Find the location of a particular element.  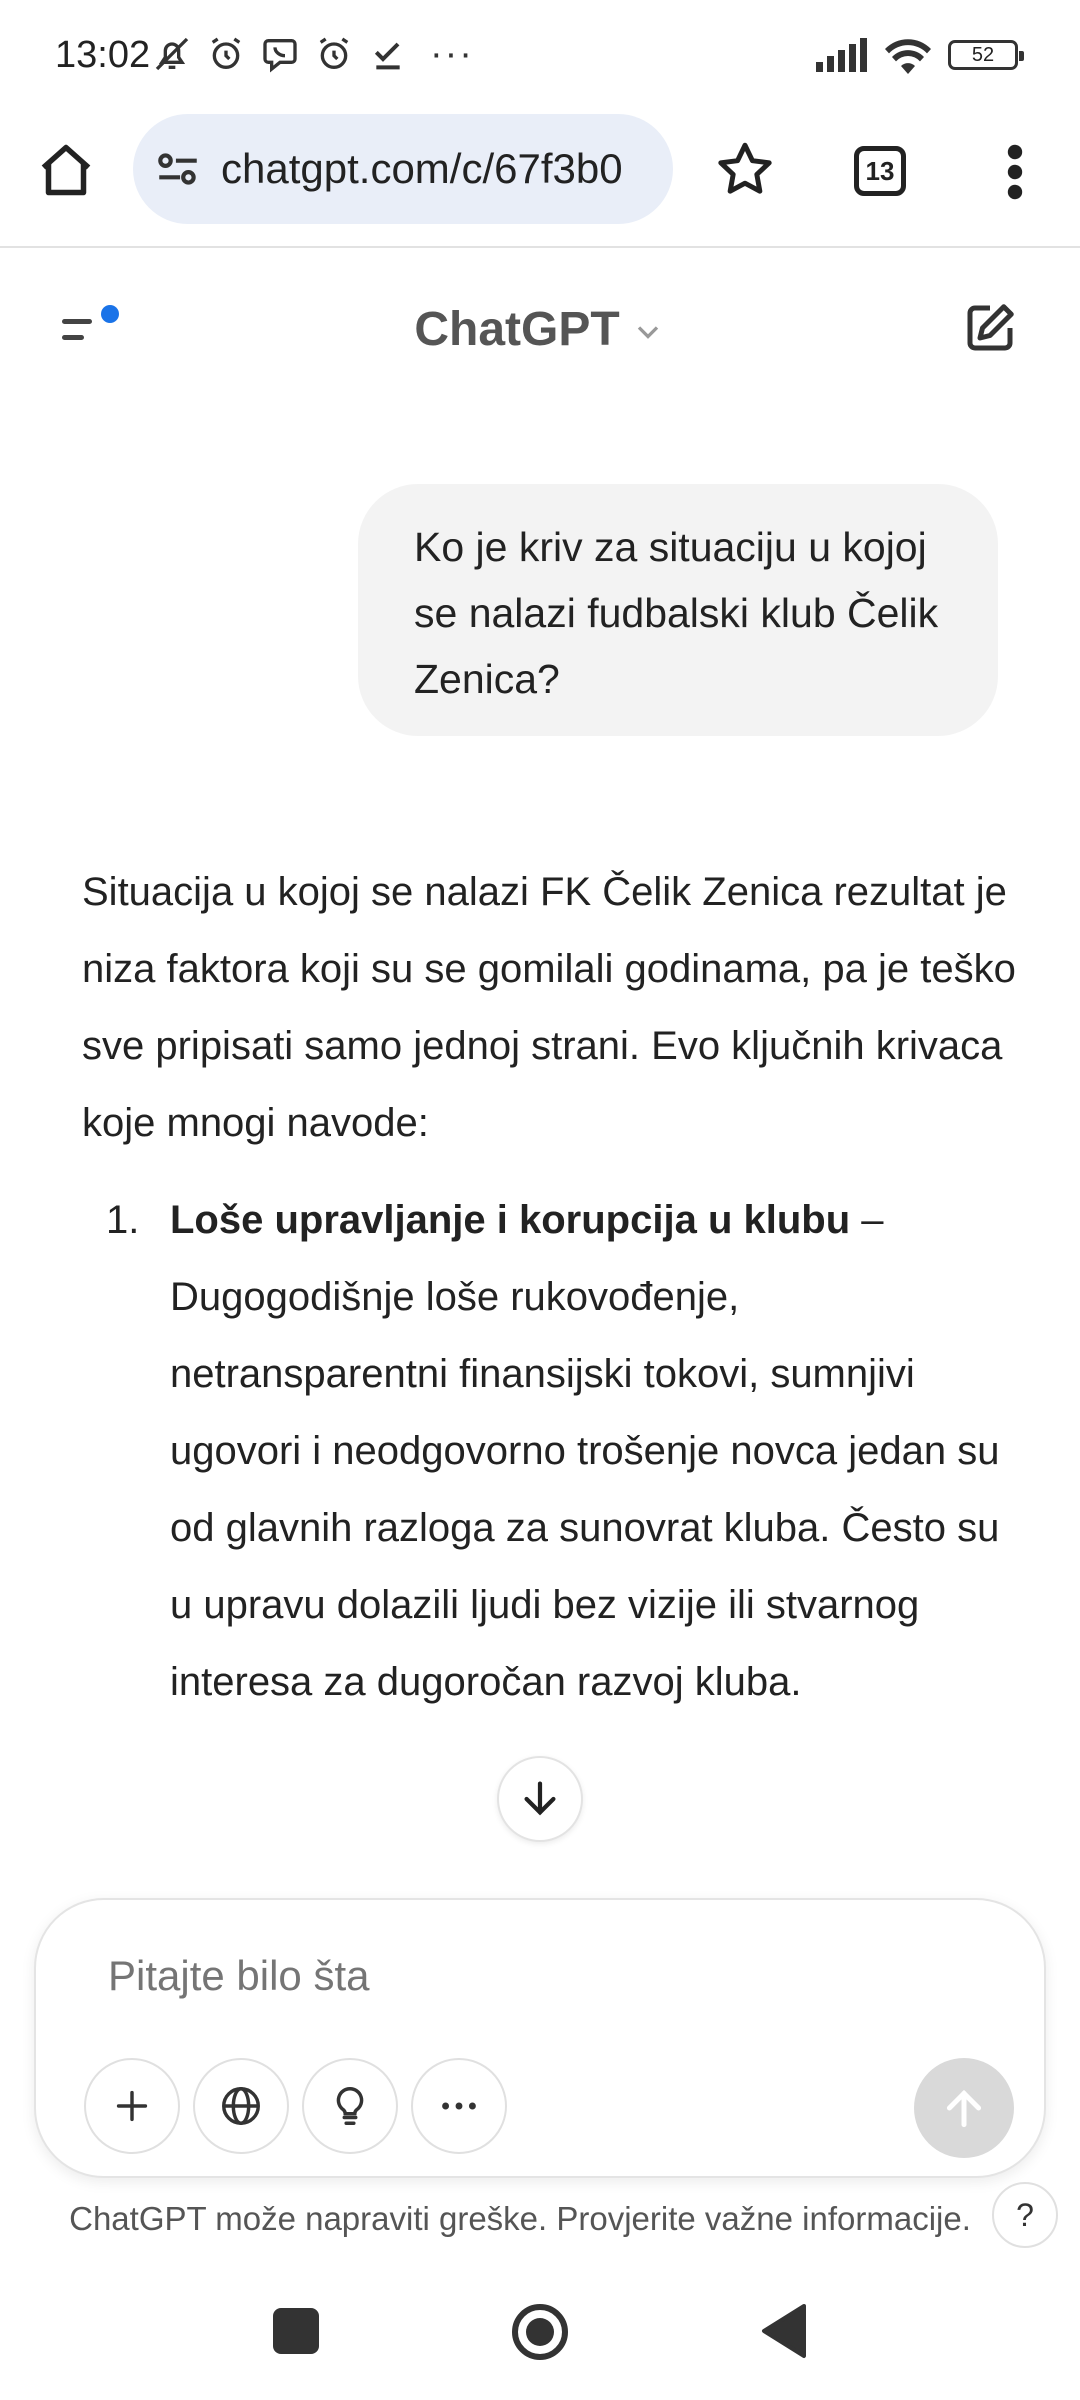

muted-bell-icon is located at coordinates (172, 54).